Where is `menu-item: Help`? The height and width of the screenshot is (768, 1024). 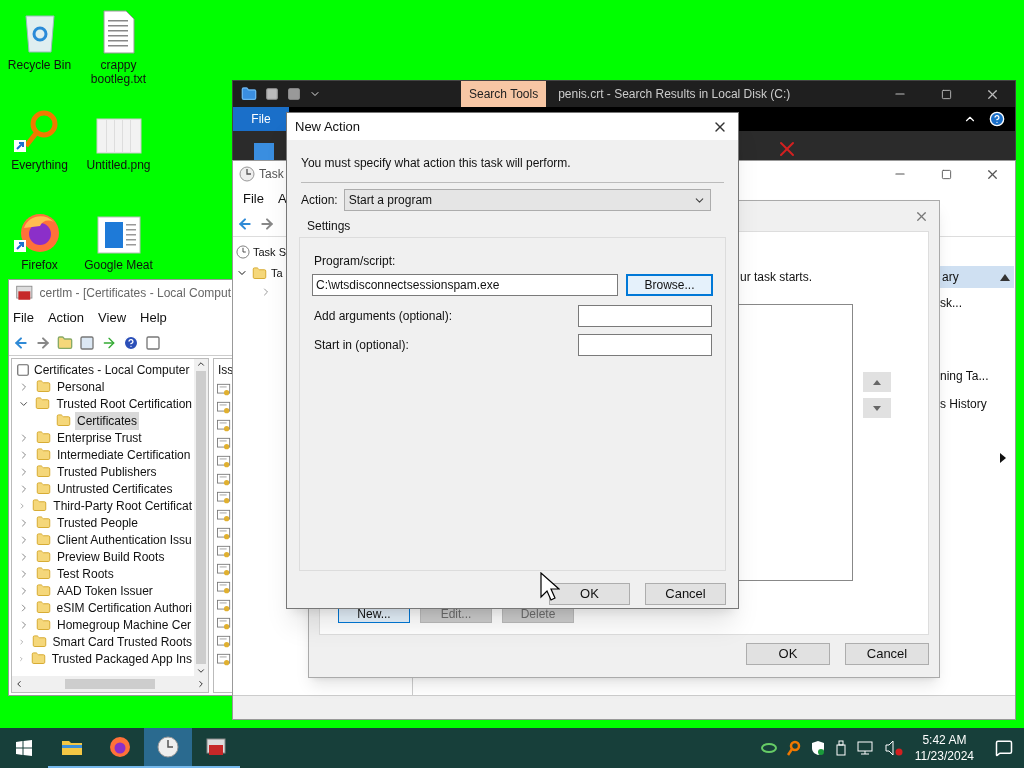 menu-item: Help is located at coordinates (153, 318).